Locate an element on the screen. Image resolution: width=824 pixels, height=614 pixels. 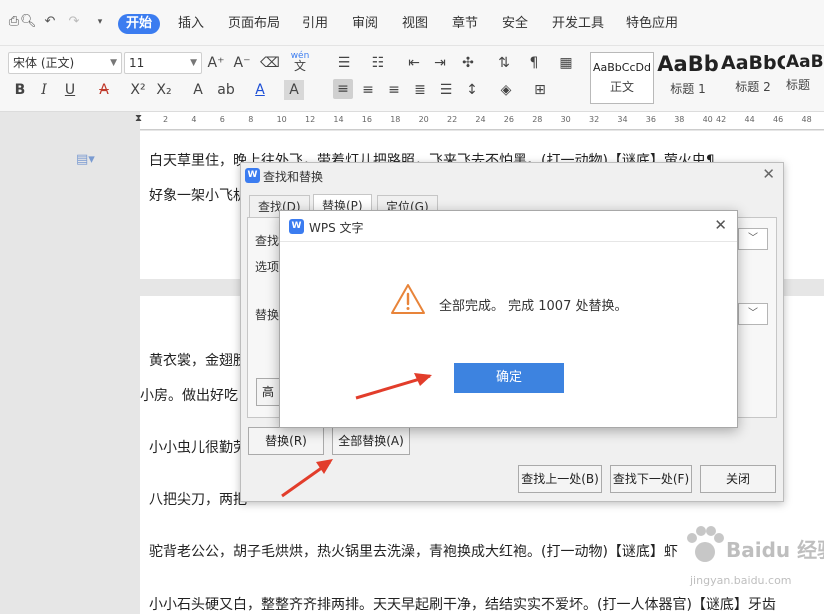
watermark: Baidu 经验 jingyan.baidu.com is located at coordinates (753, 560).